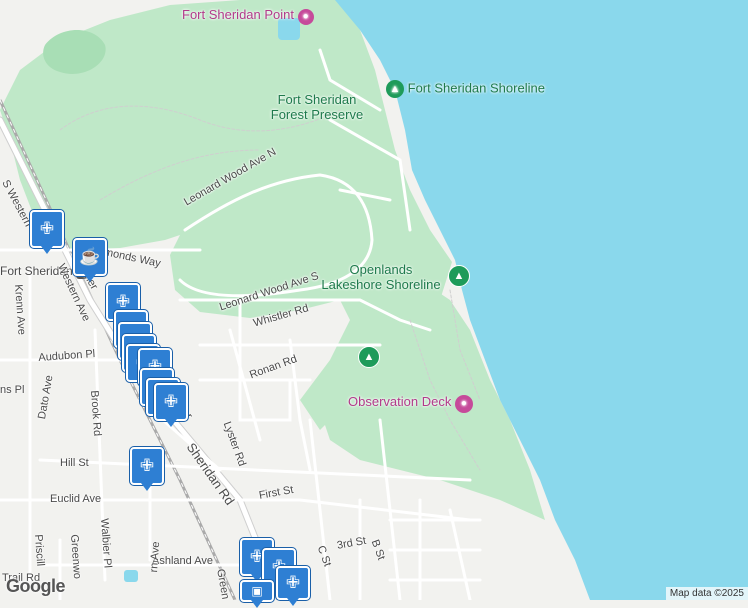 The height and width of the screenshot is (608, 748). What do you see at coordinates (36, 586) in the screenshot?
I see `google-logo: Google` at bounding box center [36, 586].